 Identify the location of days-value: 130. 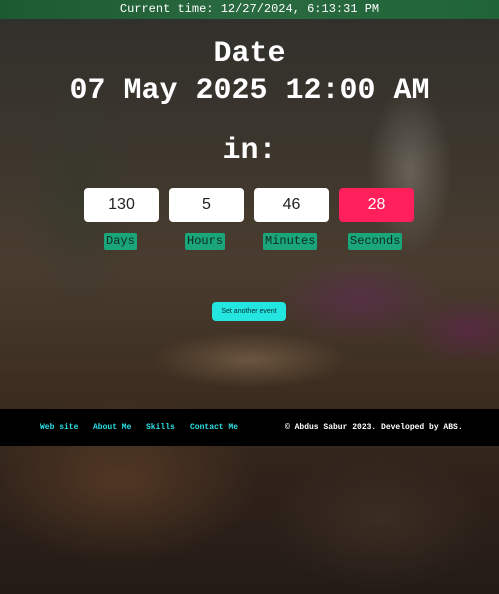
(121, 205).